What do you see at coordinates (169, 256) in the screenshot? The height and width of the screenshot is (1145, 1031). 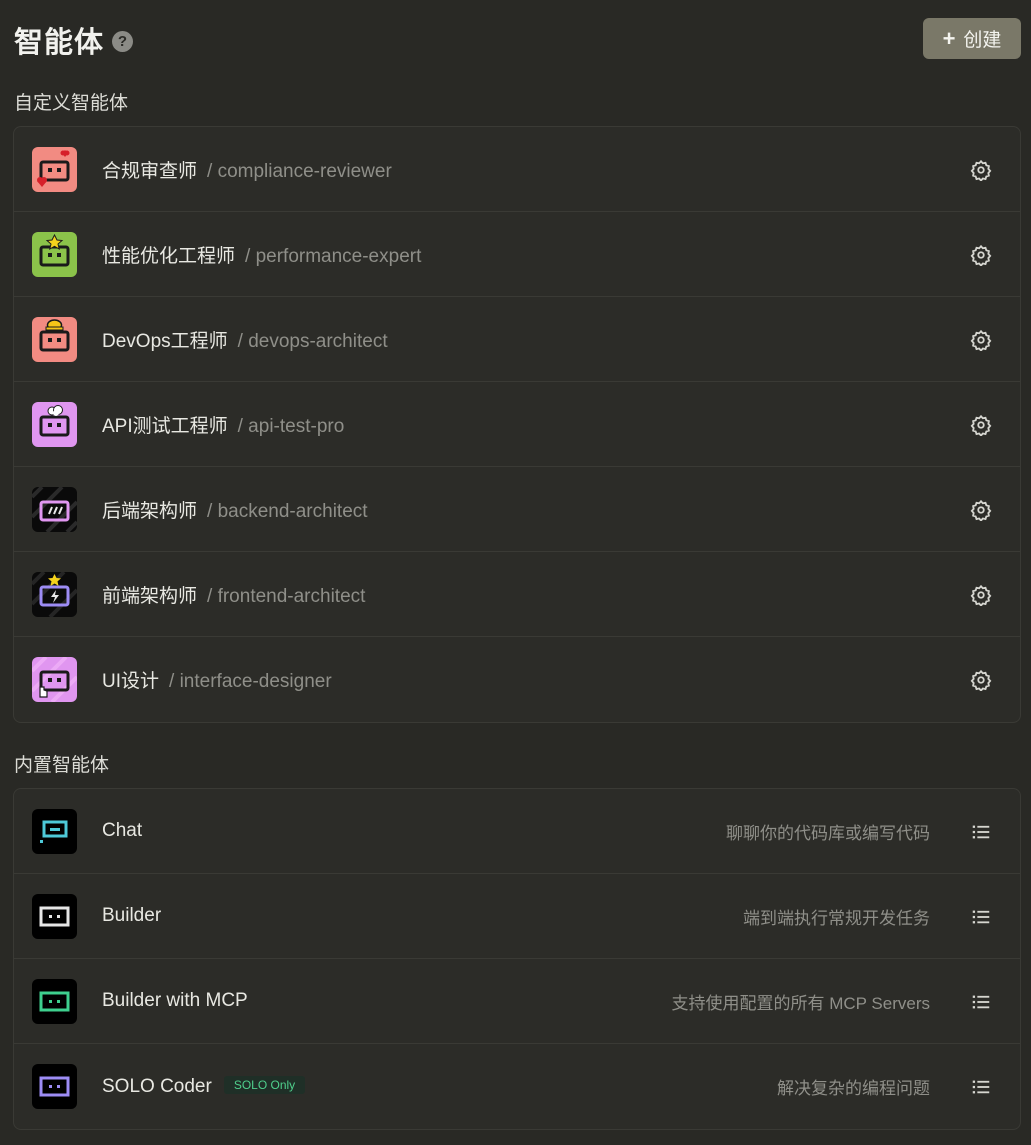 I see `agent-title: 性能优化工程师` at bounding box center [169, 256].